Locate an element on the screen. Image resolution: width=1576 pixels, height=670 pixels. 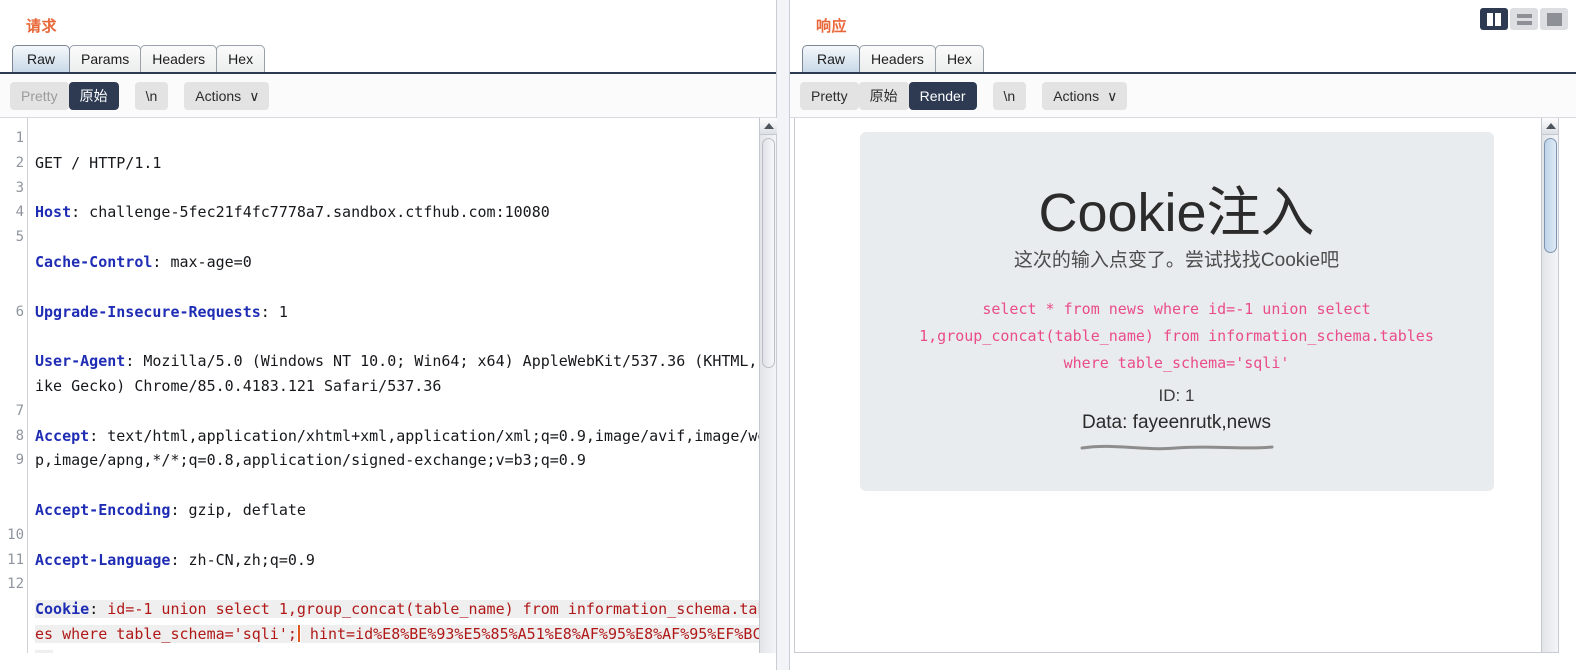
line-number: 9 is located at coordinates (19, 460).